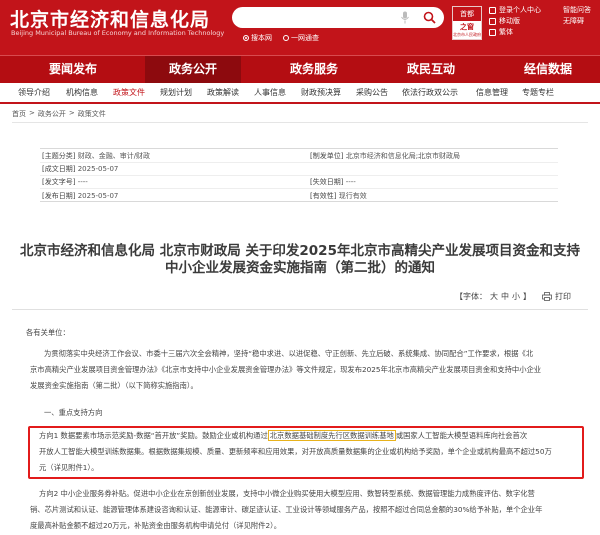 The width and height of the screenshot is (600, 535). What do you see at coordinates (548, 69) in the screenshot?
I see `nav-data: 经信数据` at bounding box center [548, 69].